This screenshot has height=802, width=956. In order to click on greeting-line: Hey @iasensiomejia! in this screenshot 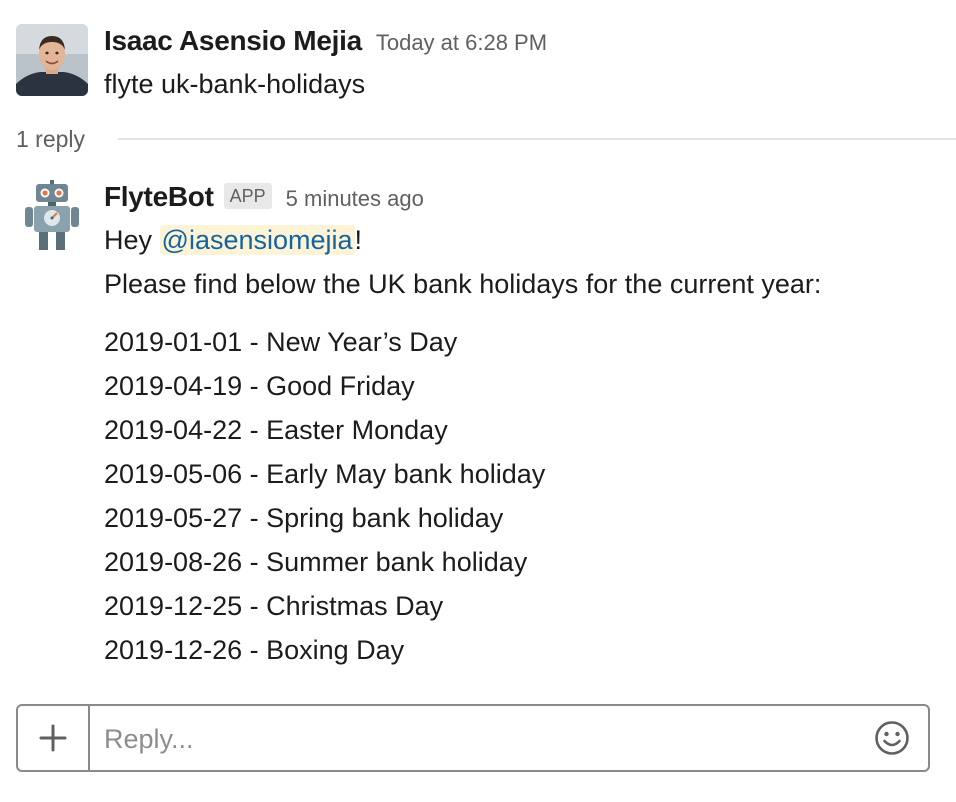, I will do `click(520, 240)`.